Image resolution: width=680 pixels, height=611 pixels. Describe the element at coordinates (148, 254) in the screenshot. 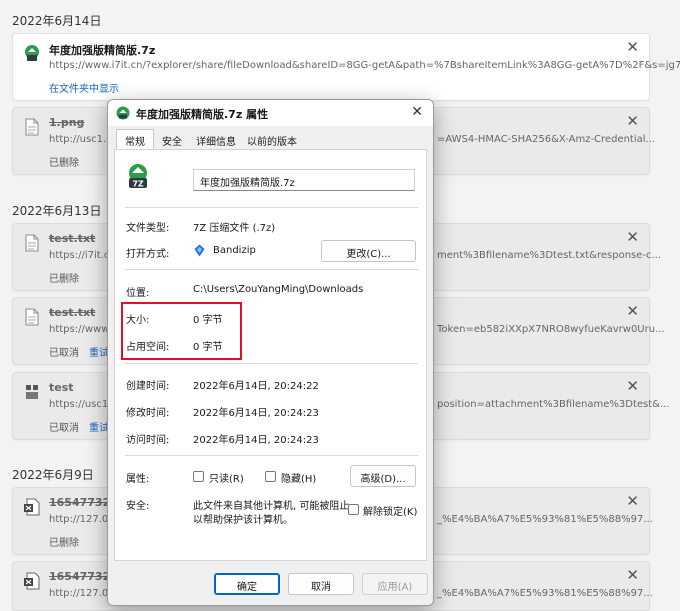

I see `open-with-label: 打开方式:` at that location.